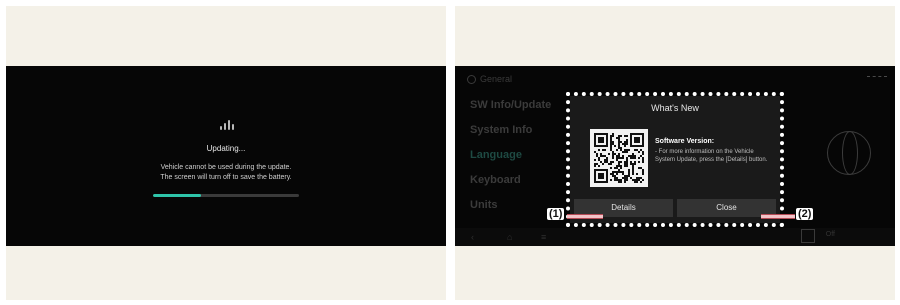 The height and width of the screenshot is (305, 900). Describe the element at coordinates (877, 76) in the screenshot. I see `divider` at that location.